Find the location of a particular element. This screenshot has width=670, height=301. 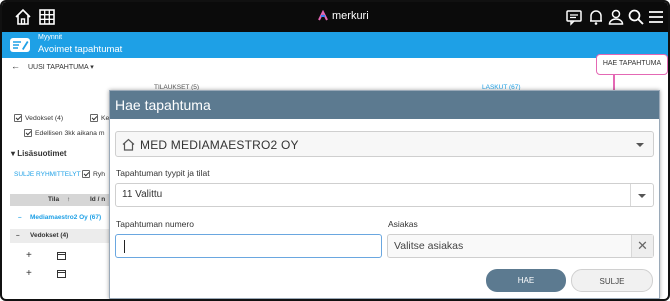

page-header: Myynnit Avoimet tapahtumat is located at coordinates (335, 45).